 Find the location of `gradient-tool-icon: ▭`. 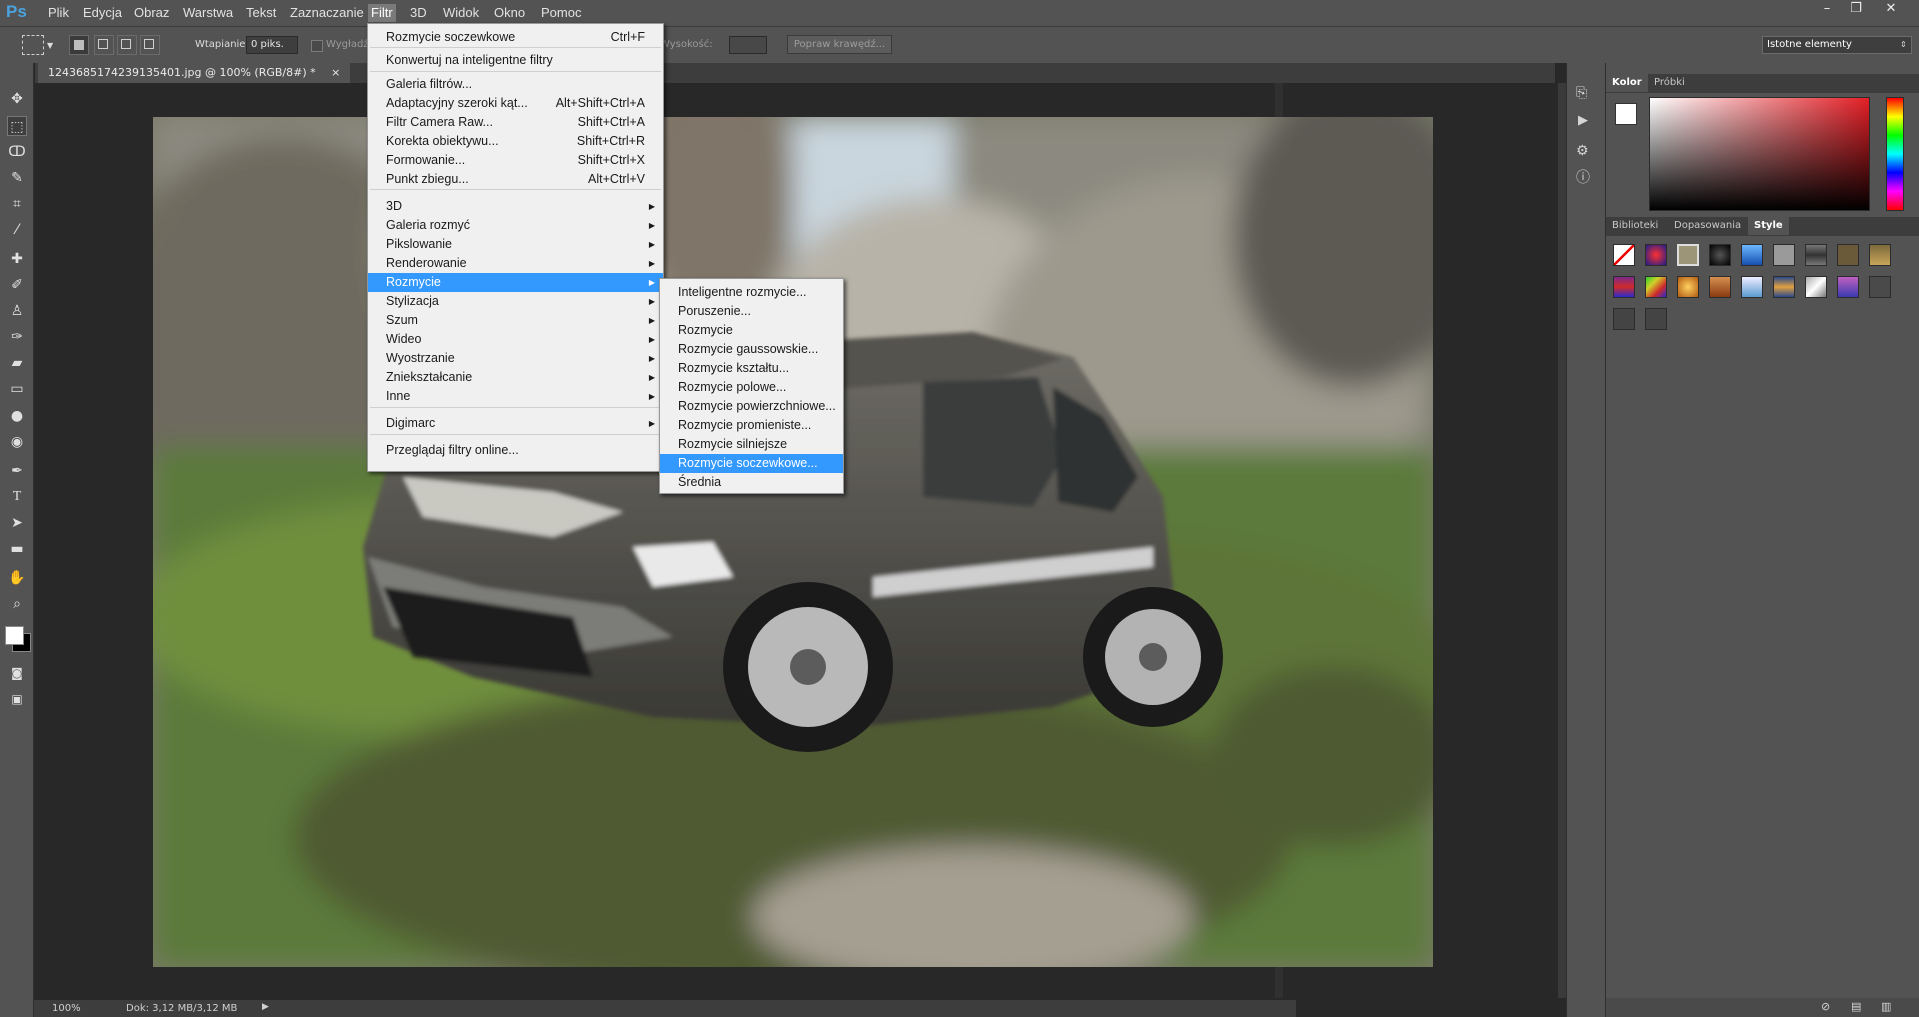

gradient-tool-icon: ▭ is located at coordinates (17, 389).